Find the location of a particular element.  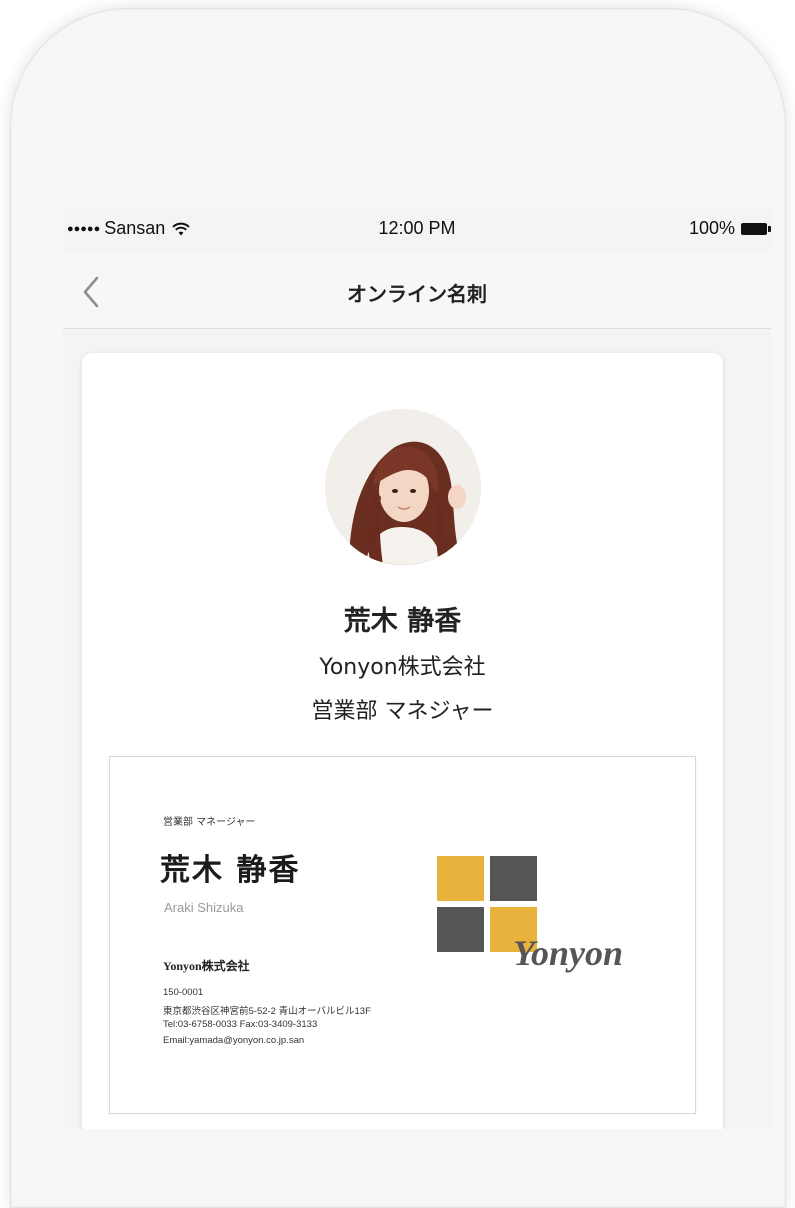

battery-percent: 100% is located at coordinates (711, 228).